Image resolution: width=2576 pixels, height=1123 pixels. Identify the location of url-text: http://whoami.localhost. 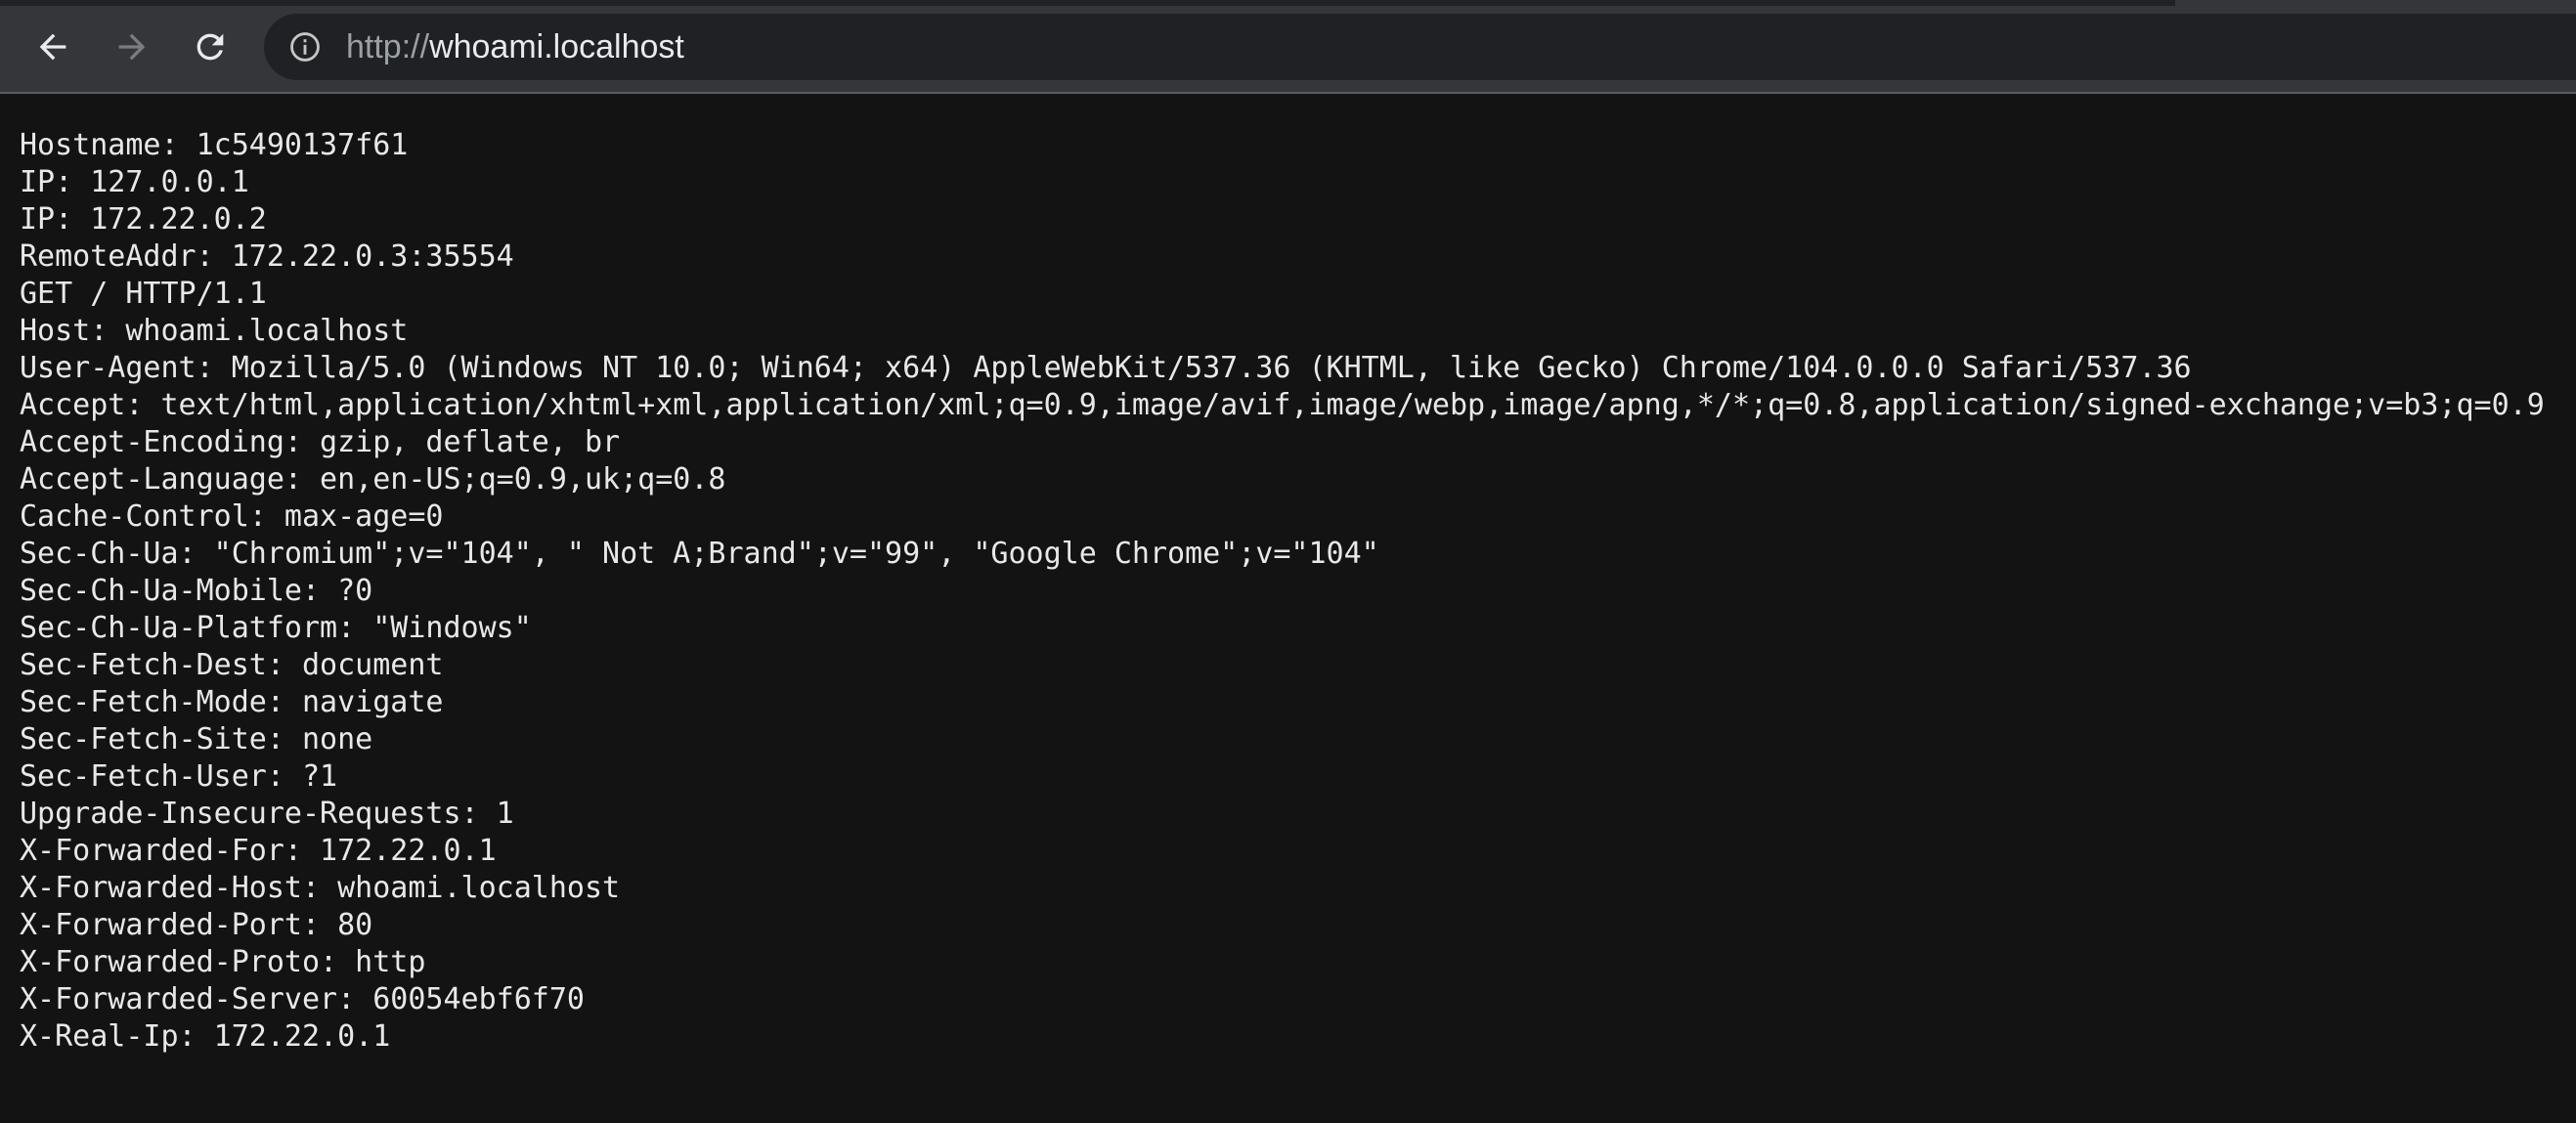
(515, 47).